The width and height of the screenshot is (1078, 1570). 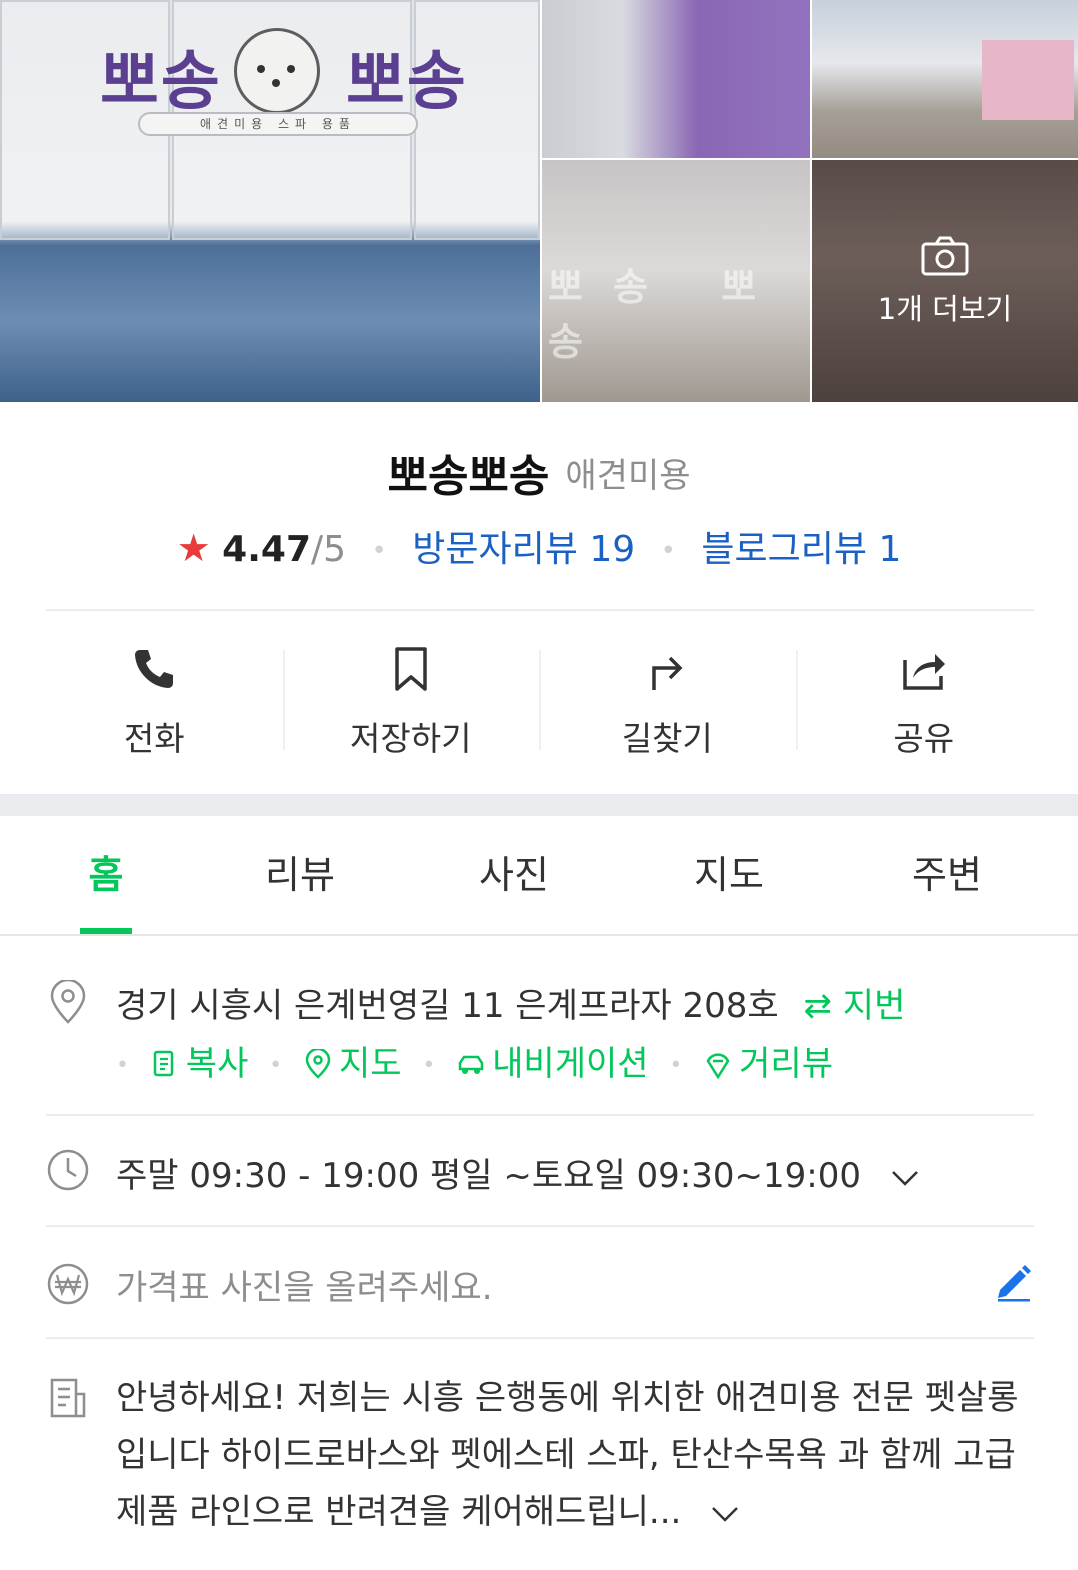 What do you see at coordinates (488, 1176) in the screenshot?
I see `hours-text: 주말 09:30 - 19:00 평일 ~토요일 09:30~19:00` at bounding box center [488, 1176].